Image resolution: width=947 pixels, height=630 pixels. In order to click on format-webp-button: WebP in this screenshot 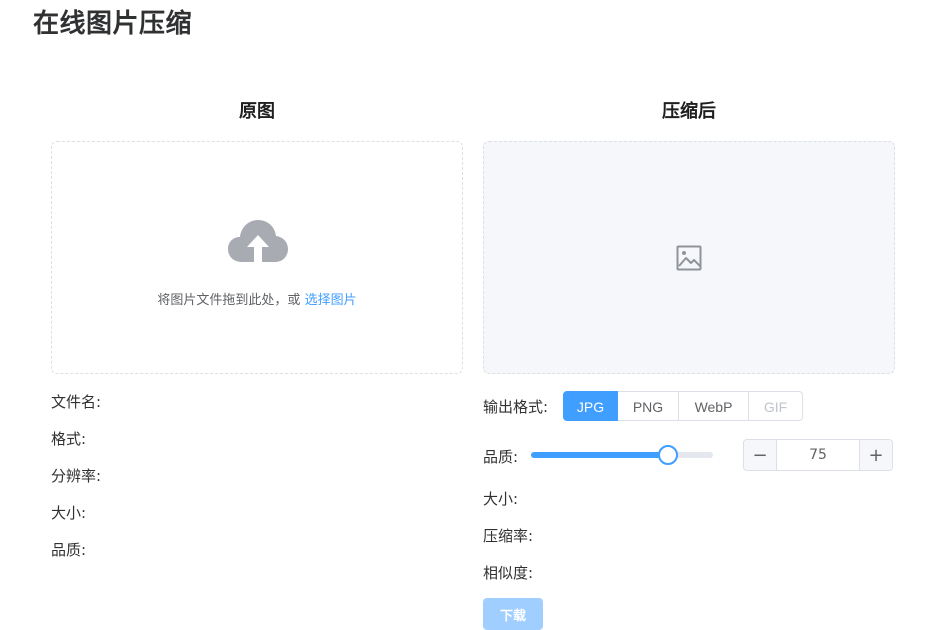, I will do `click(714, 406)`.